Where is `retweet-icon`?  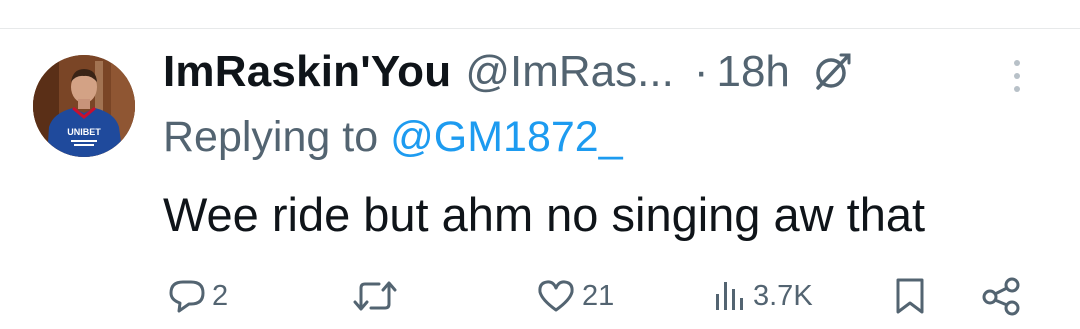 retweet-icon is located at coordinates (375, 296).